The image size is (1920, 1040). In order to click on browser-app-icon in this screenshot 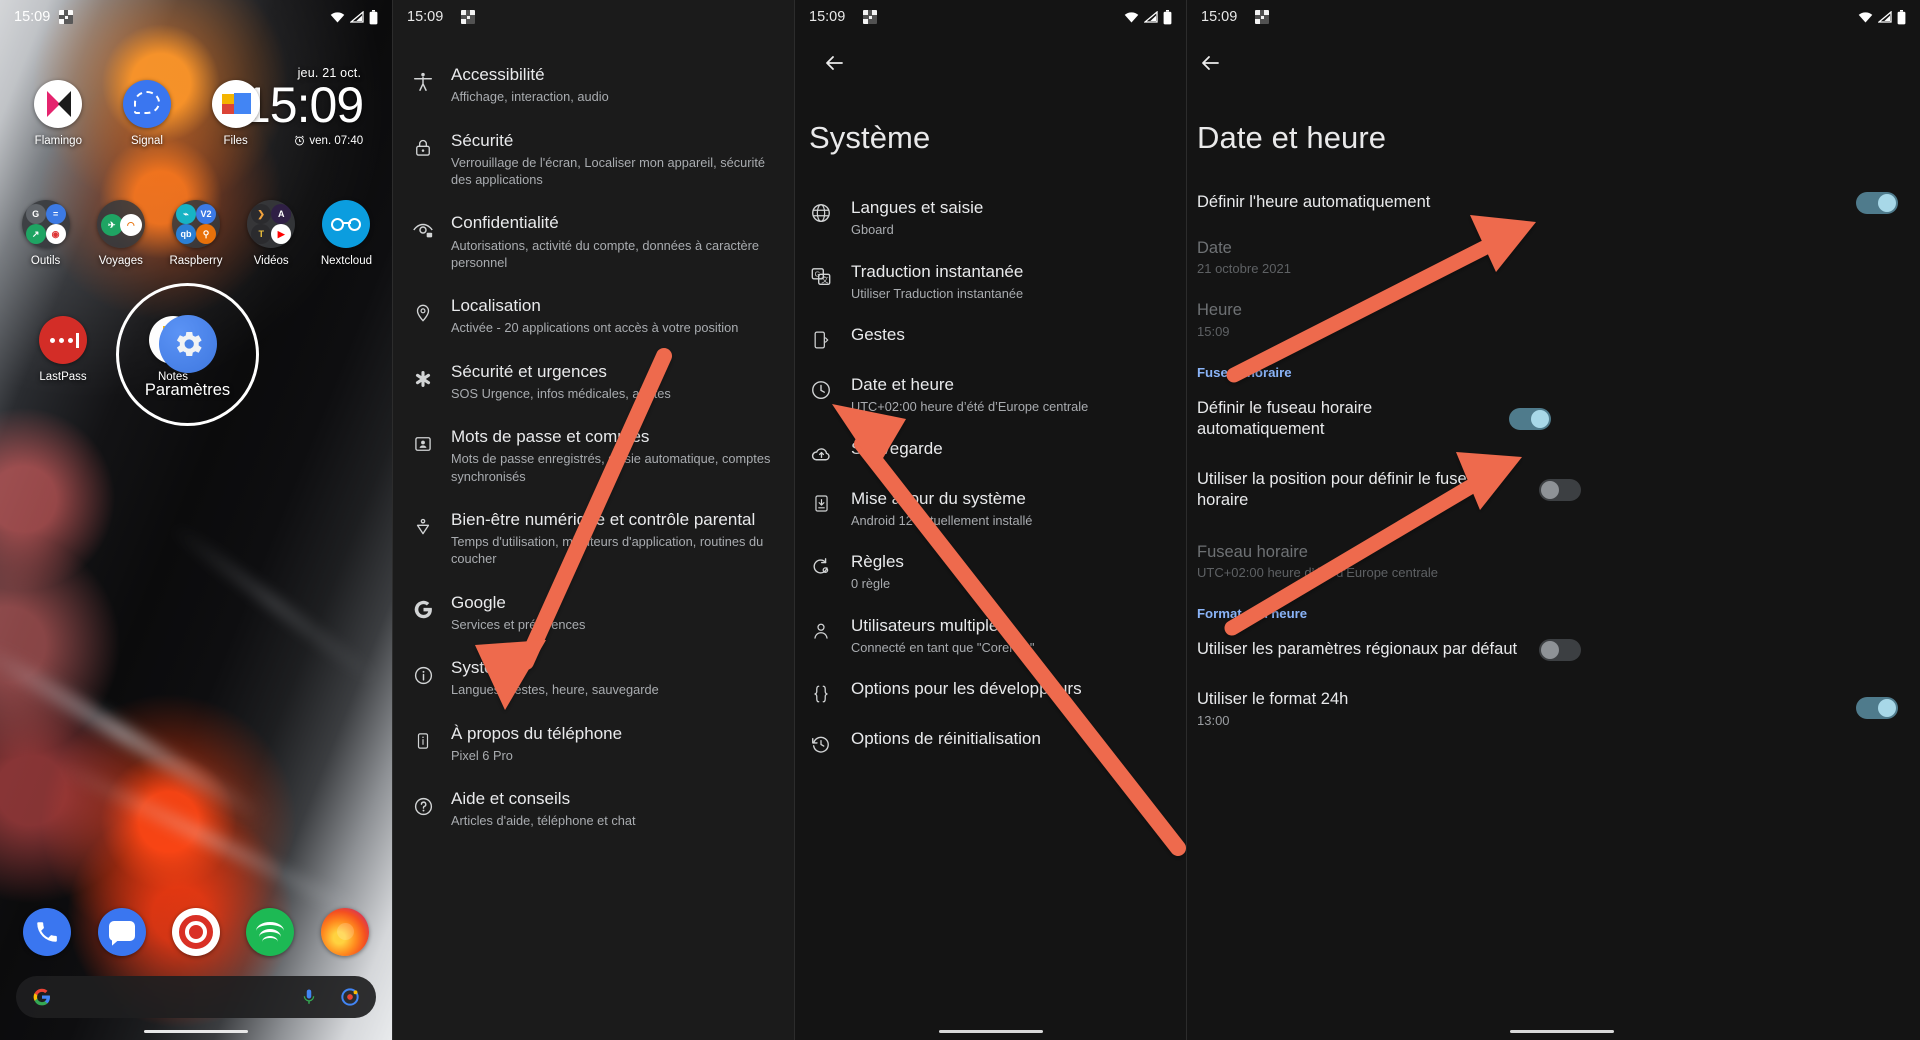, I will do `click(196, 932)`.